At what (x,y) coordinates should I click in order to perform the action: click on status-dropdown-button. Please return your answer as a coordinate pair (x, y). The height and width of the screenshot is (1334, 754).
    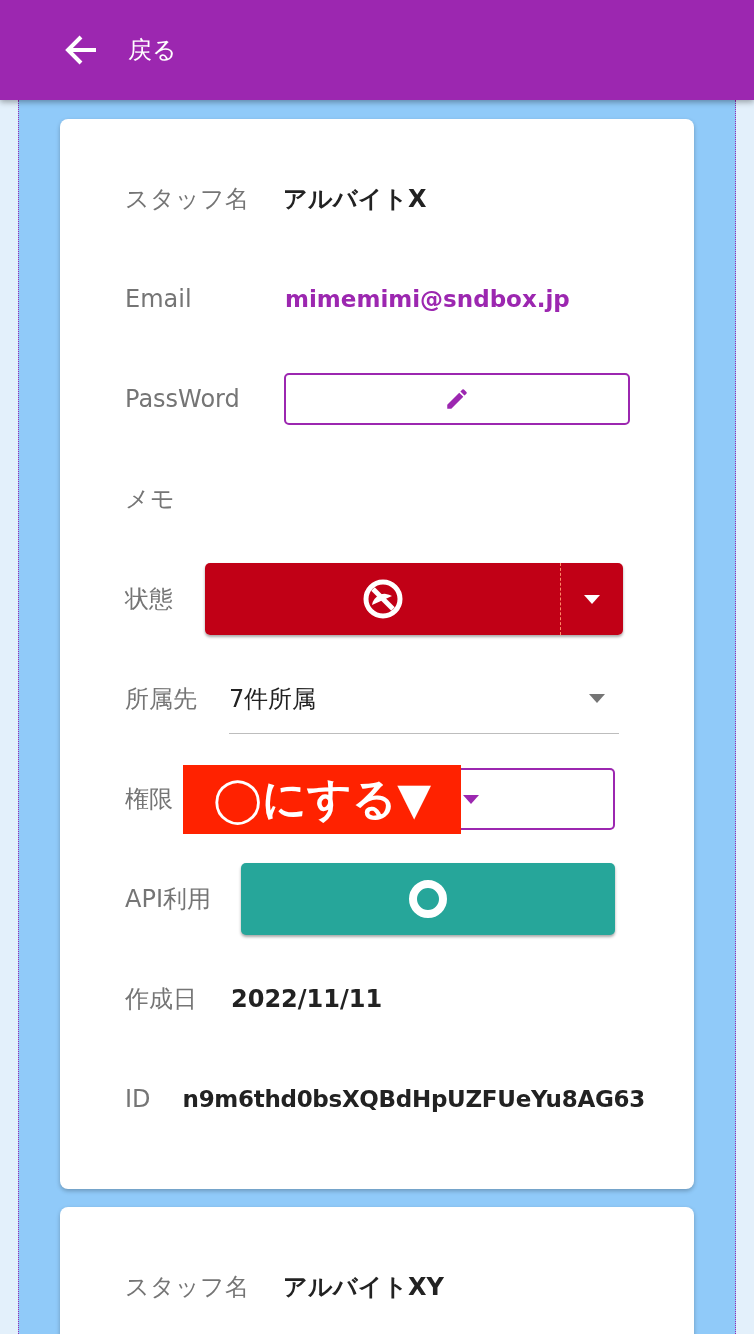
    Looking at the image, I should click on (591, 599).